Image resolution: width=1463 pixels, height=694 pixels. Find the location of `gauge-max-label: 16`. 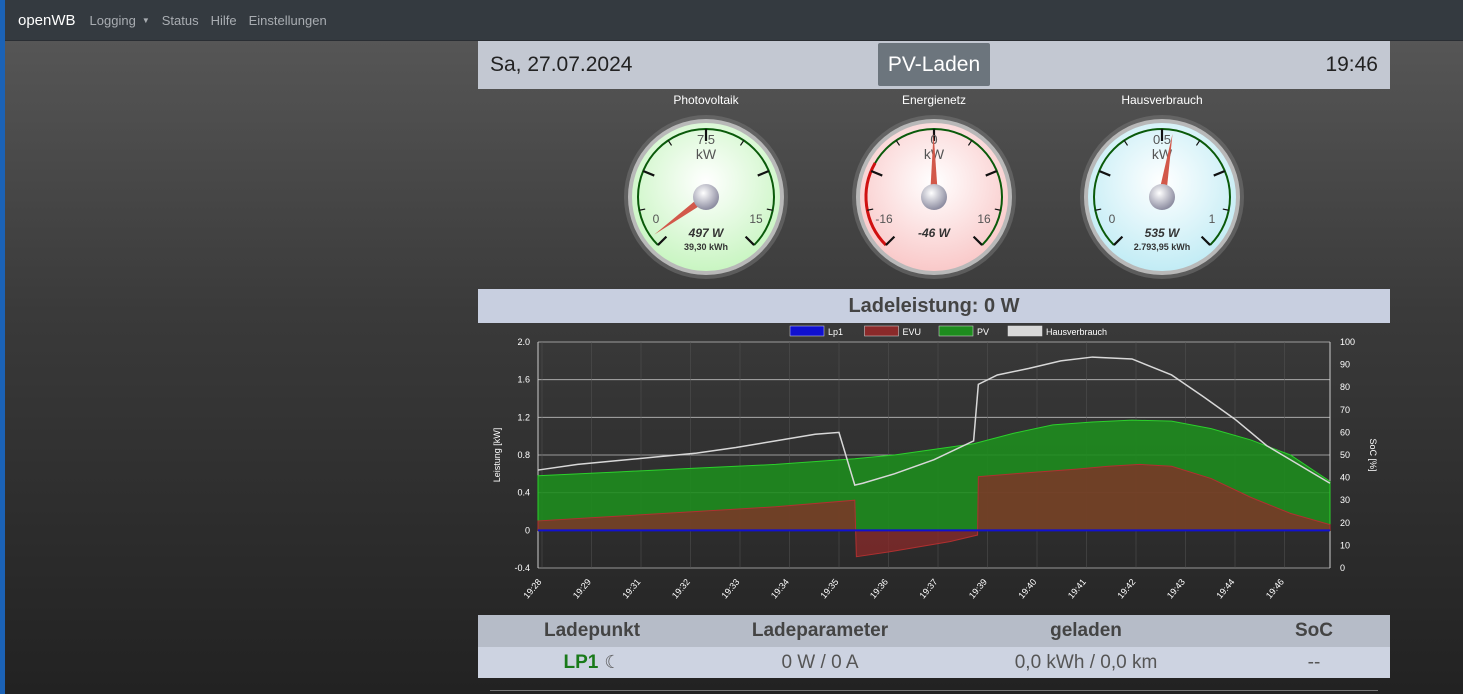

gauge-max-label: 16 is located at coordinates (984, 219).